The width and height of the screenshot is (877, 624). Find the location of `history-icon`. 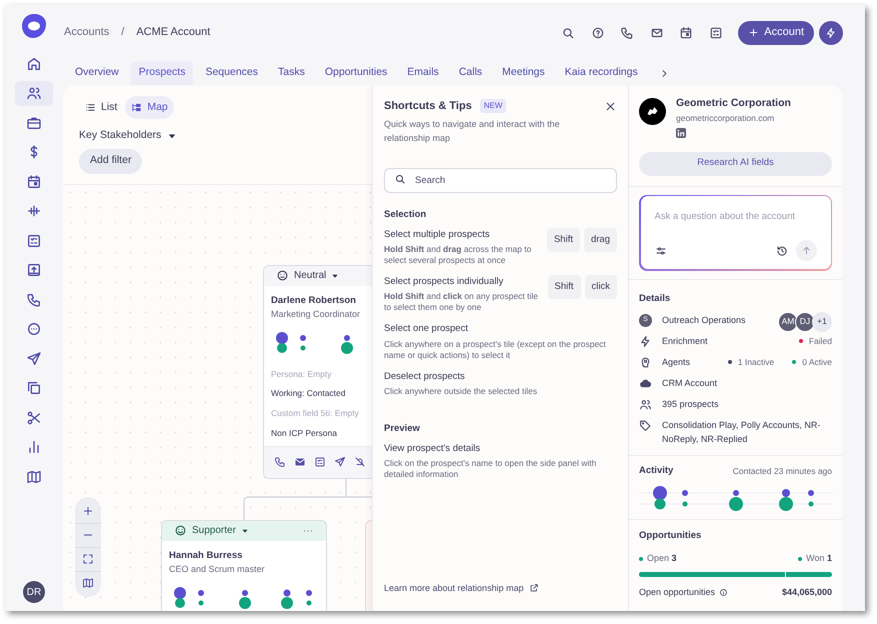

history-icon is located at coordinates (782, 250).